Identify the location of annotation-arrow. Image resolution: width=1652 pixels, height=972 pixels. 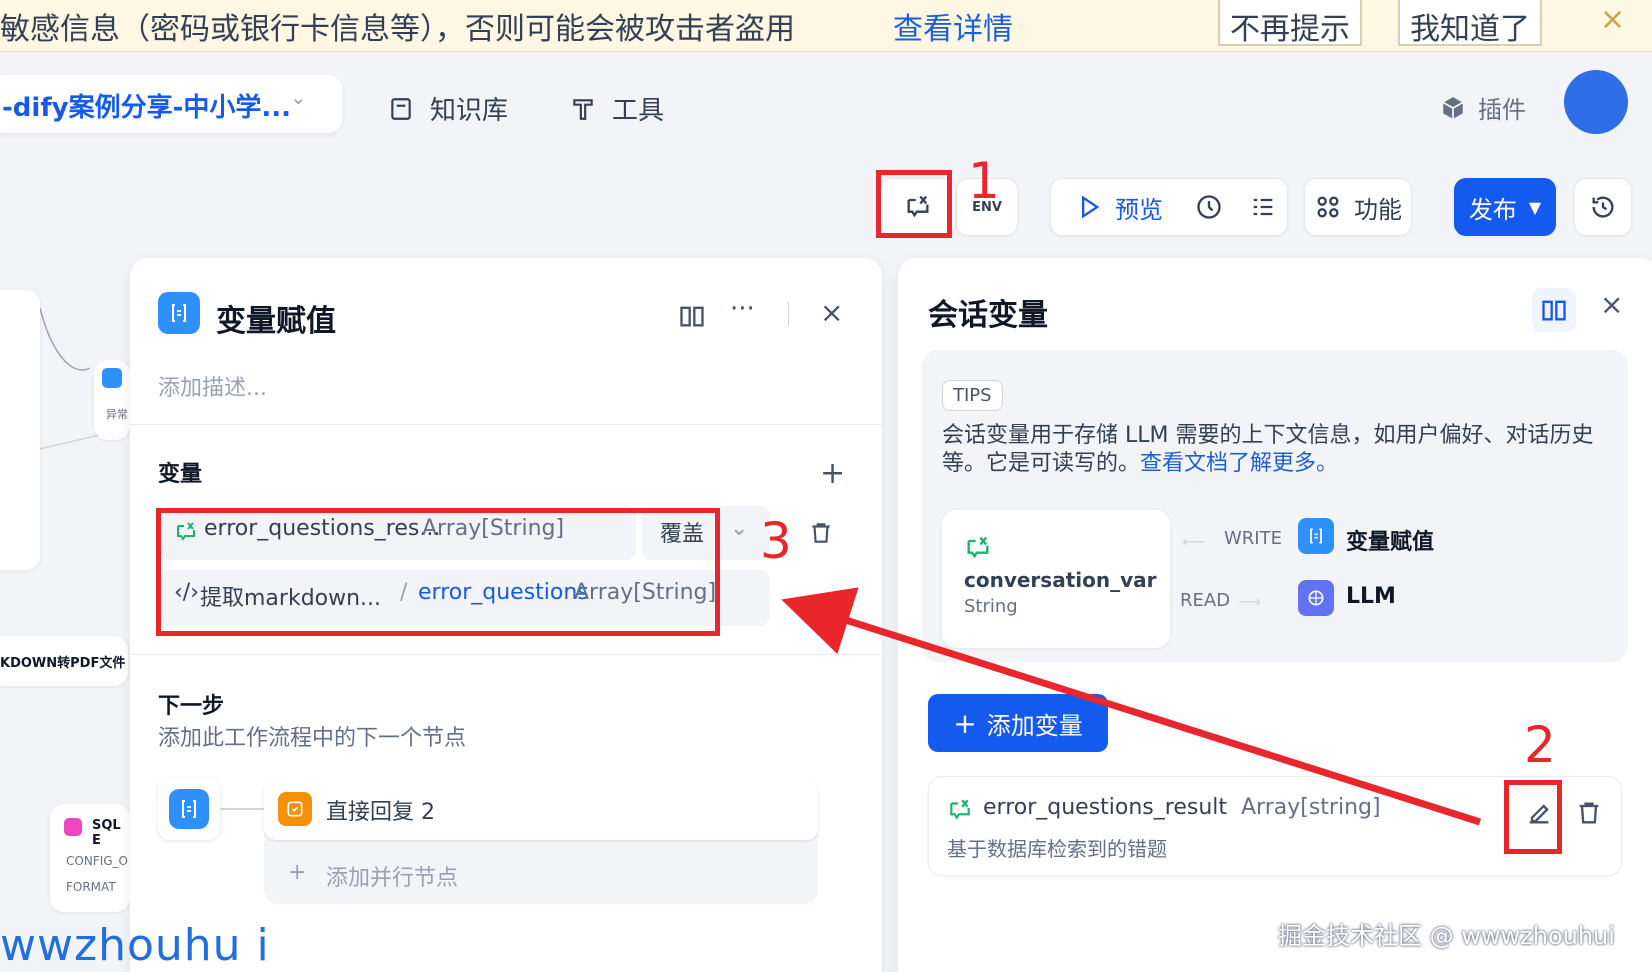
(1131, 706).